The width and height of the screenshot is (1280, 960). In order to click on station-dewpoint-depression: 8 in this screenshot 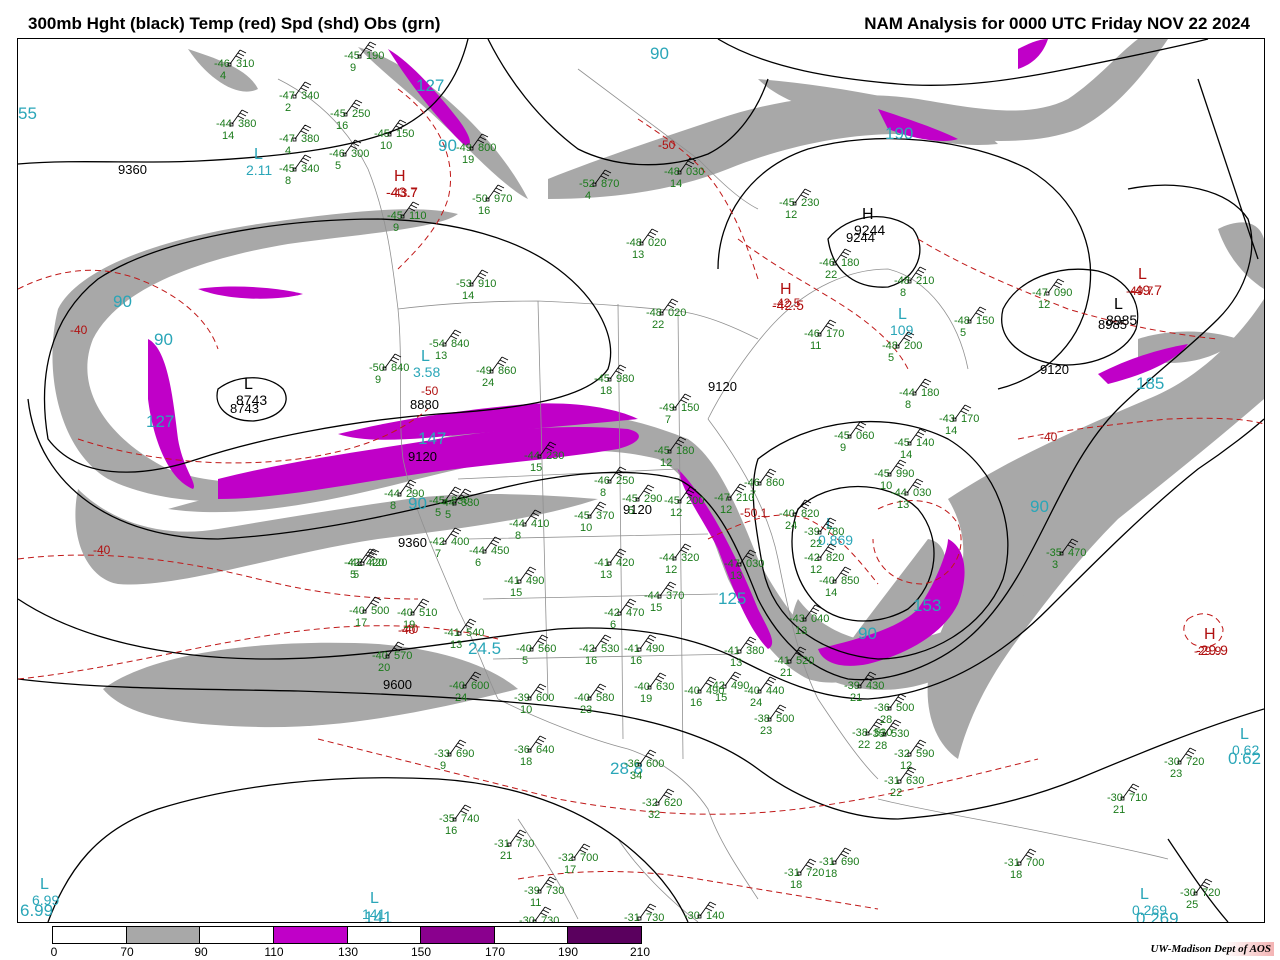, I will do `click(603, 493)`.